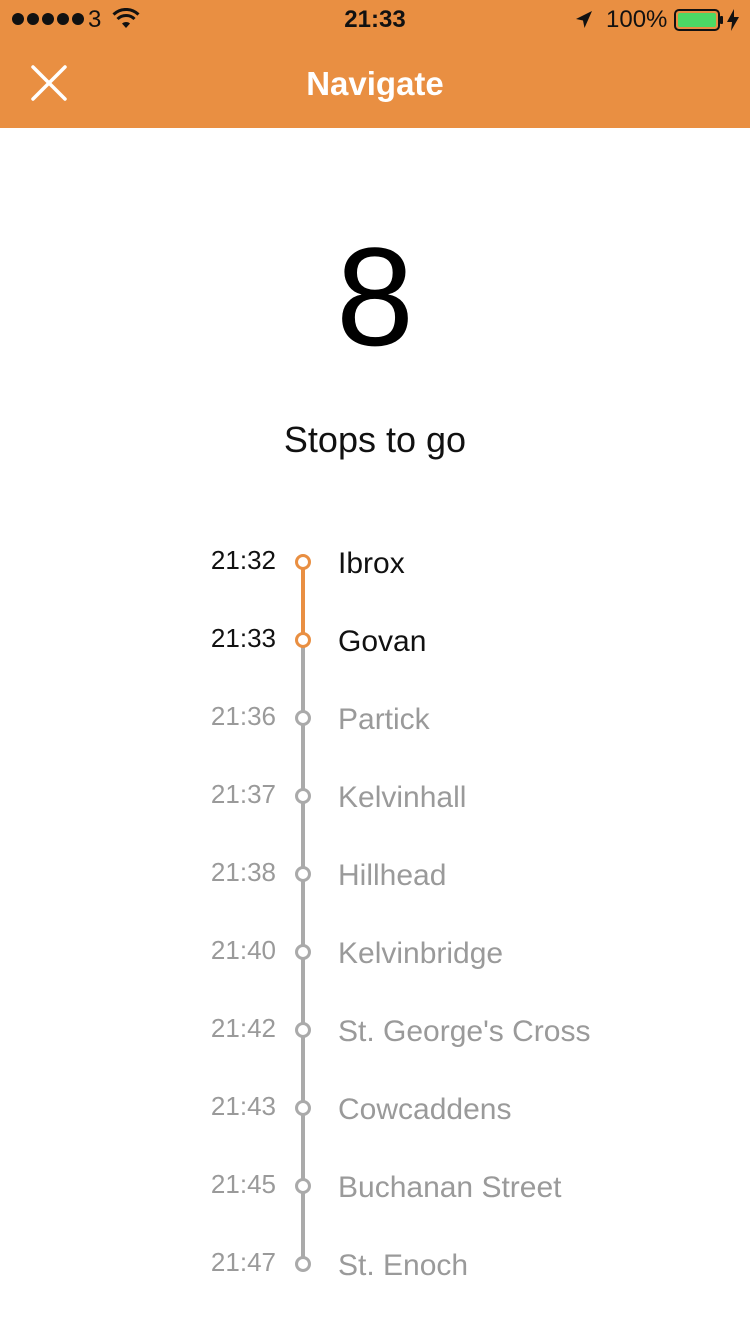 The height and width of the screenshot is (1334, 750). I want to click on stop-row: 21:38 Hillhead, so click(375, 871).